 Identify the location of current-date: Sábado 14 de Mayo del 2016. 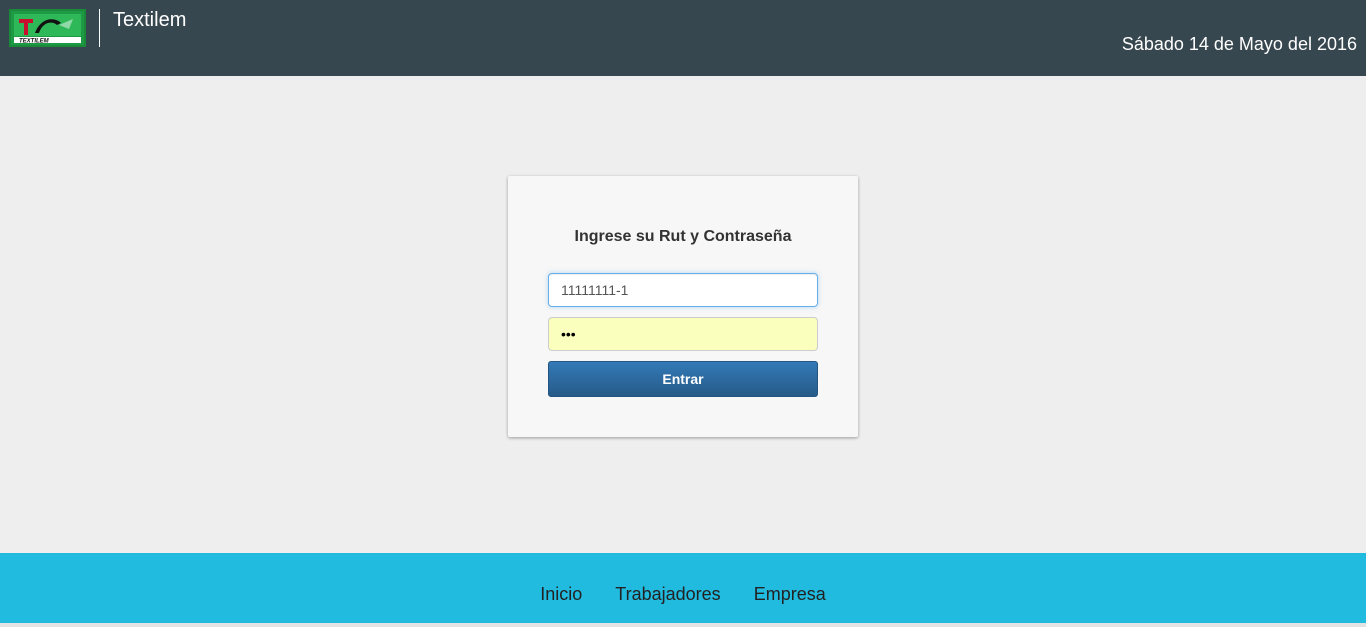
(1239, 44).